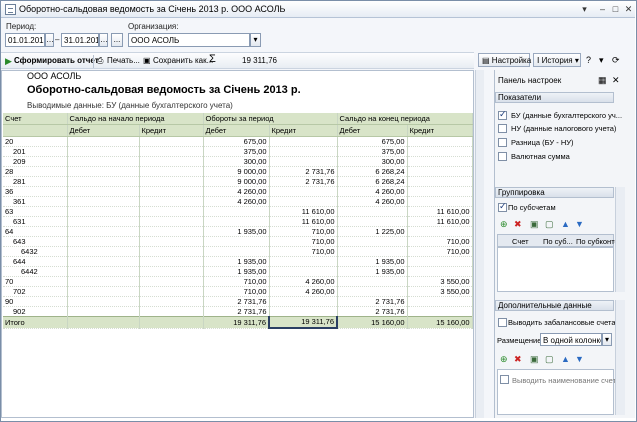 This screenshot has height=422, width=637. What do you see at coordinates (518, 224) in the screenshot?
I see `delete-icon: ✖` at bounding box center [518, 224].